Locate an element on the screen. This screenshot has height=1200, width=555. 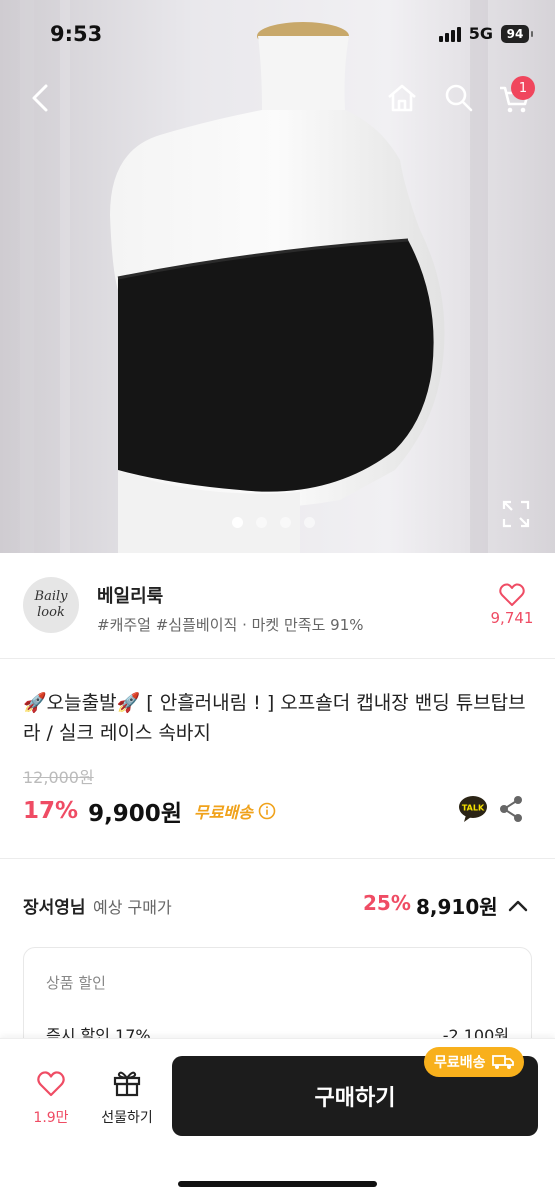
free-shipping-label: 무료배송 is located at coordinates (223, 812).